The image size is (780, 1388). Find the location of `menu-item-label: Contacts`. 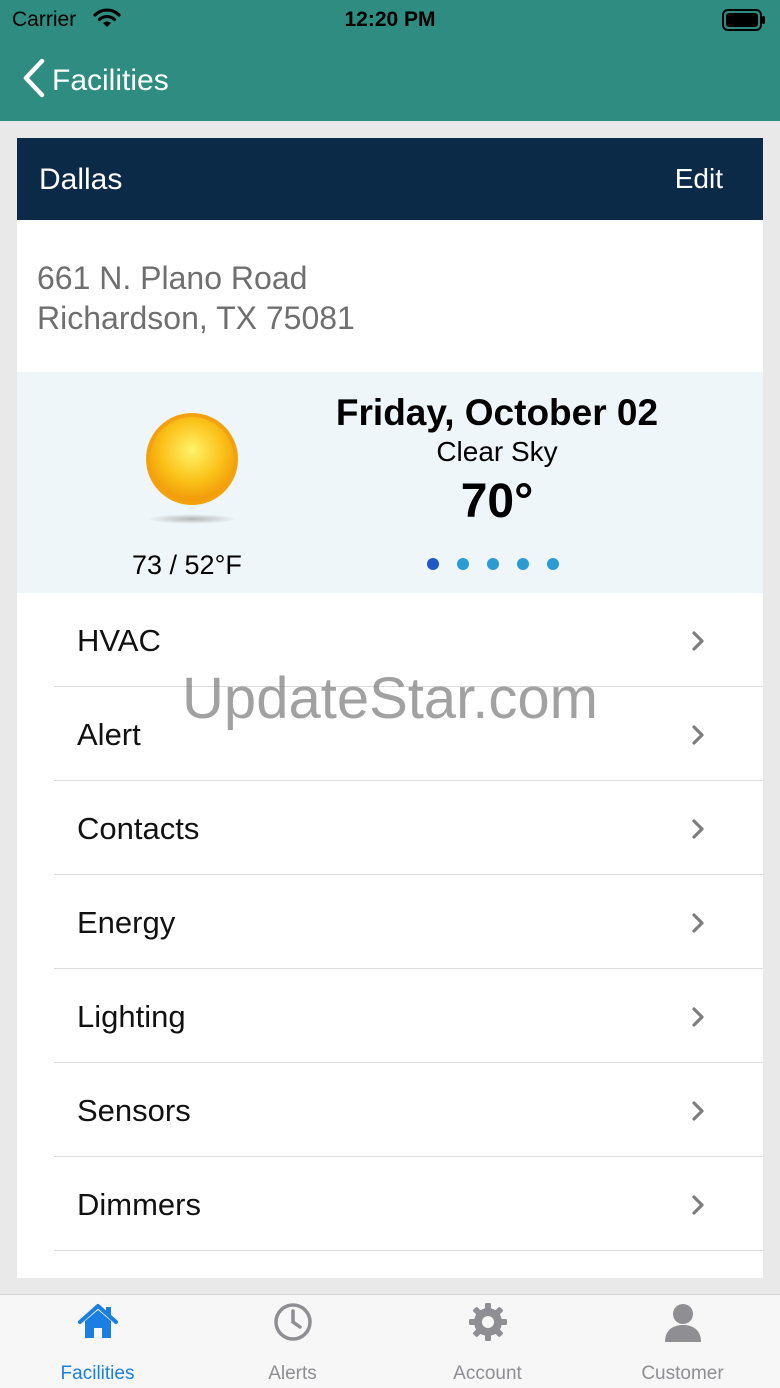

menu-item-label: Contacts is located at coordinates (138, 828).